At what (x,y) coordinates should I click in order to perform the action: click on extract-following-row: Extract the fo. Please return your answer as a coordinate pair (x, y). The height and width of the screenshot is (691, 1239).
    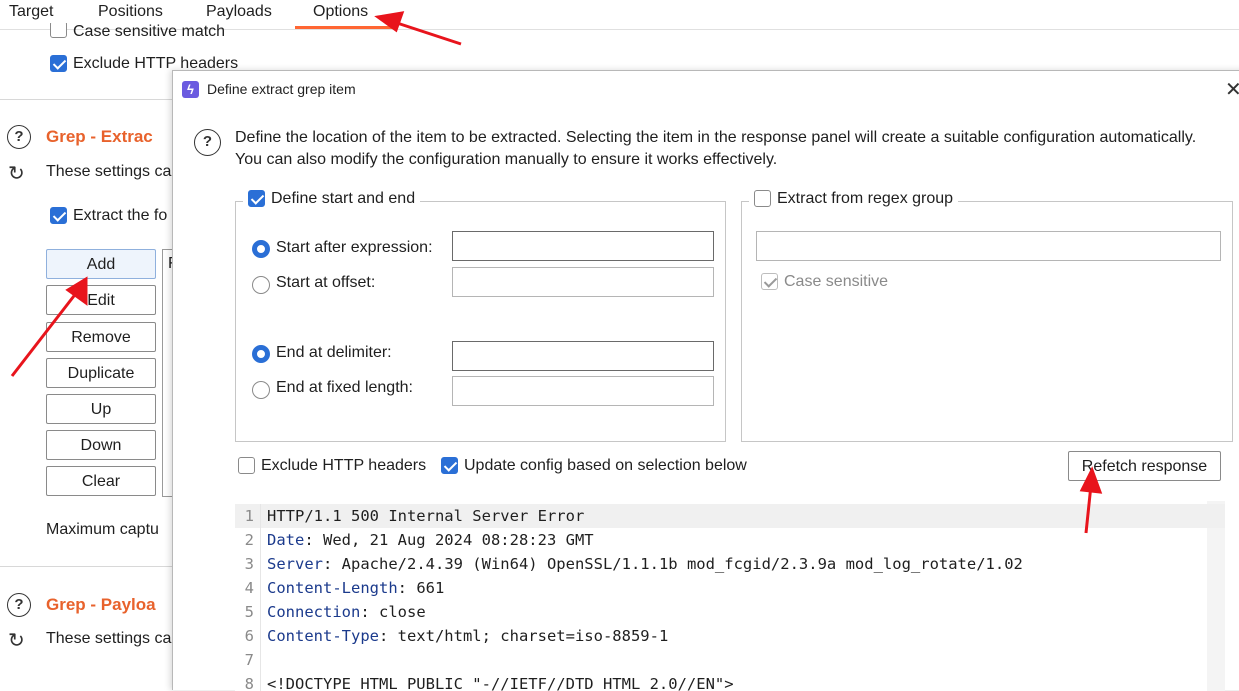
    Looking at the image, I should click on (108, 216).